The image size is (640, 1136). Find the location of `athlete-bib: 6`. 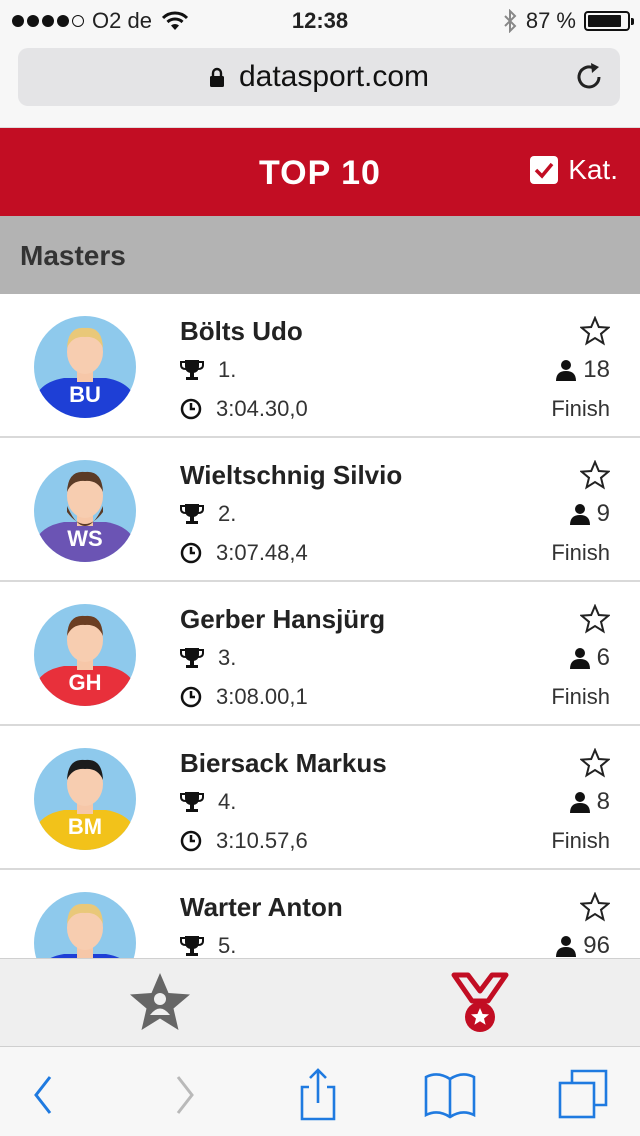

athlete-bib: 6 is located at coordinates (603, 657).